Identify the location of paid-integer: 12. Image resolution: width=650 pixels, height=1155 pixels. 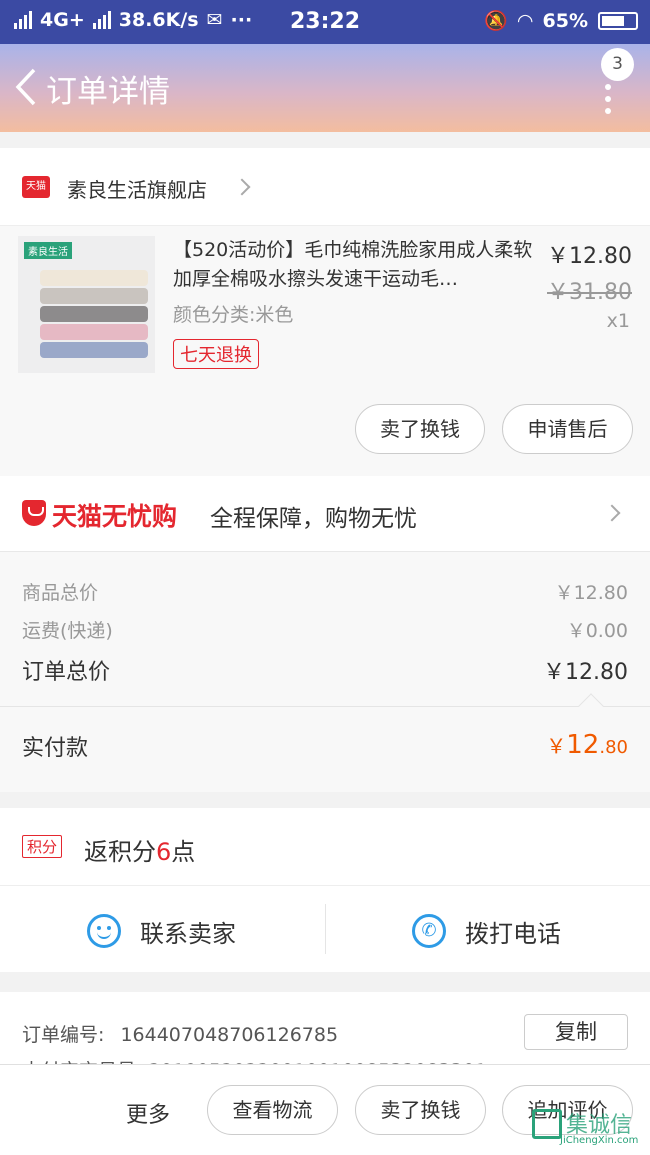
(583, 745).